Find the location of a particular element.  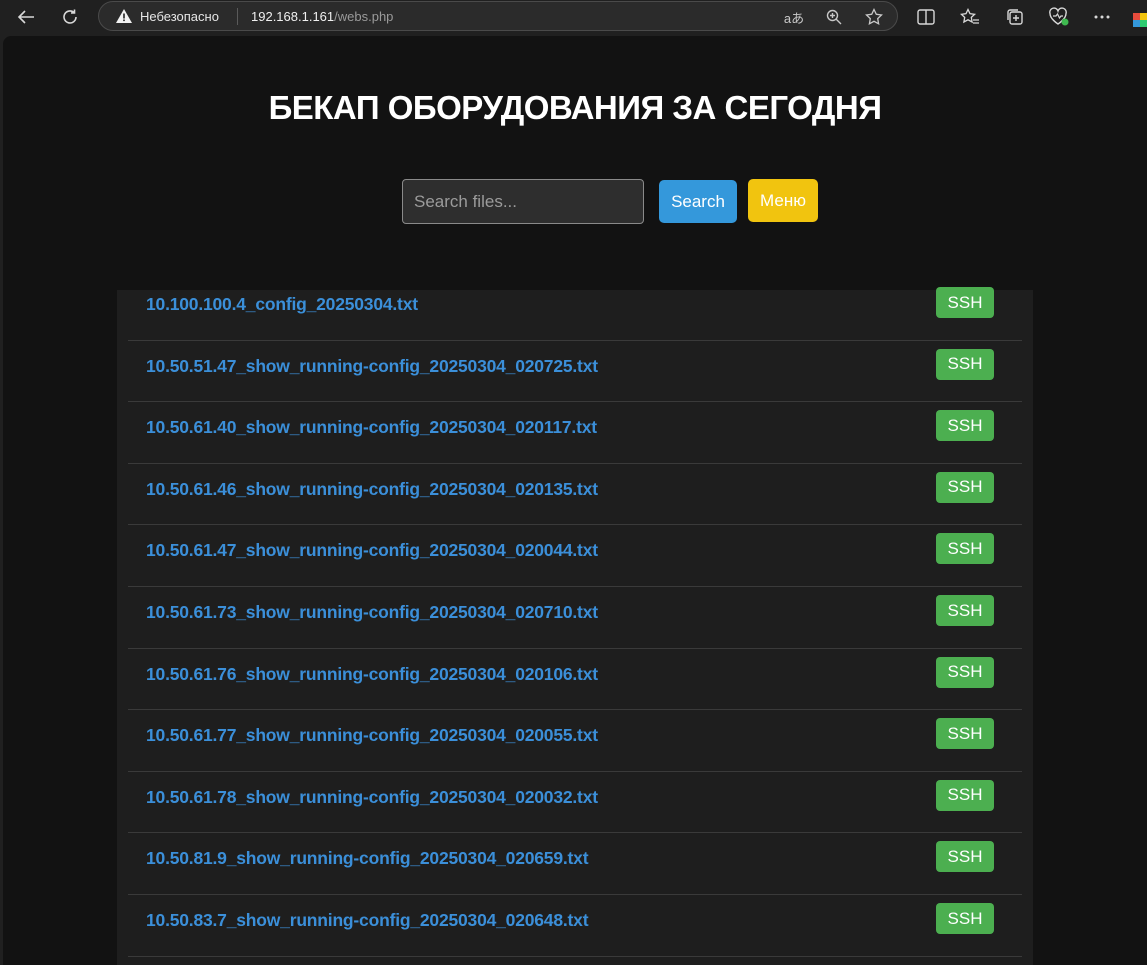

zoom-icon is located at coordinates (834, 17).